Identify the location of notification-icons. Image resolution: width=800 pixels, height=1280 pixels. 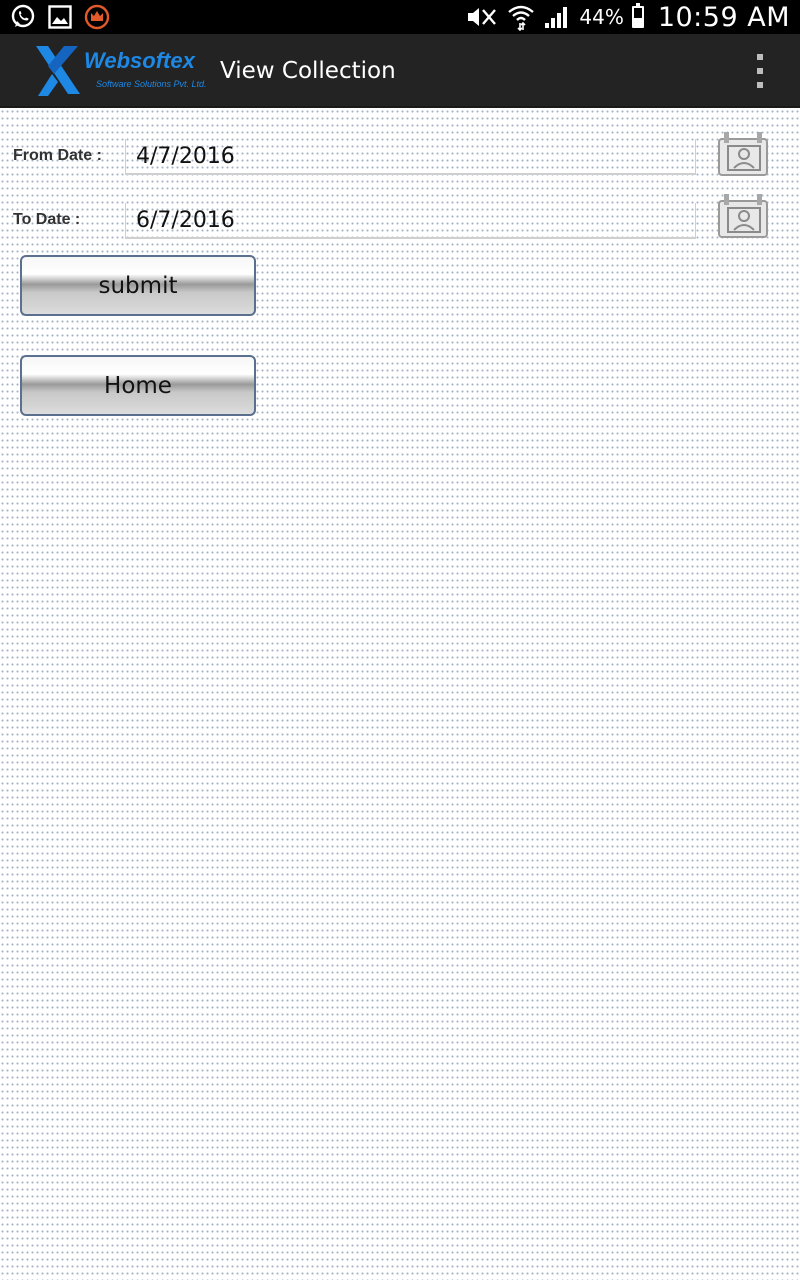
(60, 17).